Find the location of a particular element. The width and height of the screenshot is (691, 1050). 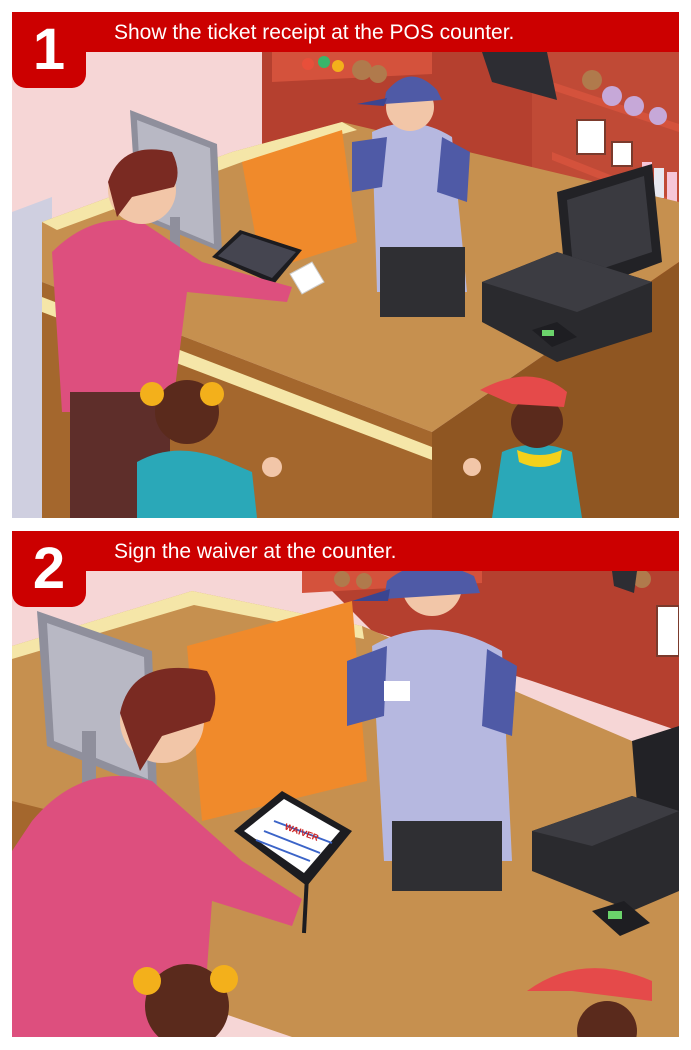

step-number: 2 is located at coordinates (49, 568).